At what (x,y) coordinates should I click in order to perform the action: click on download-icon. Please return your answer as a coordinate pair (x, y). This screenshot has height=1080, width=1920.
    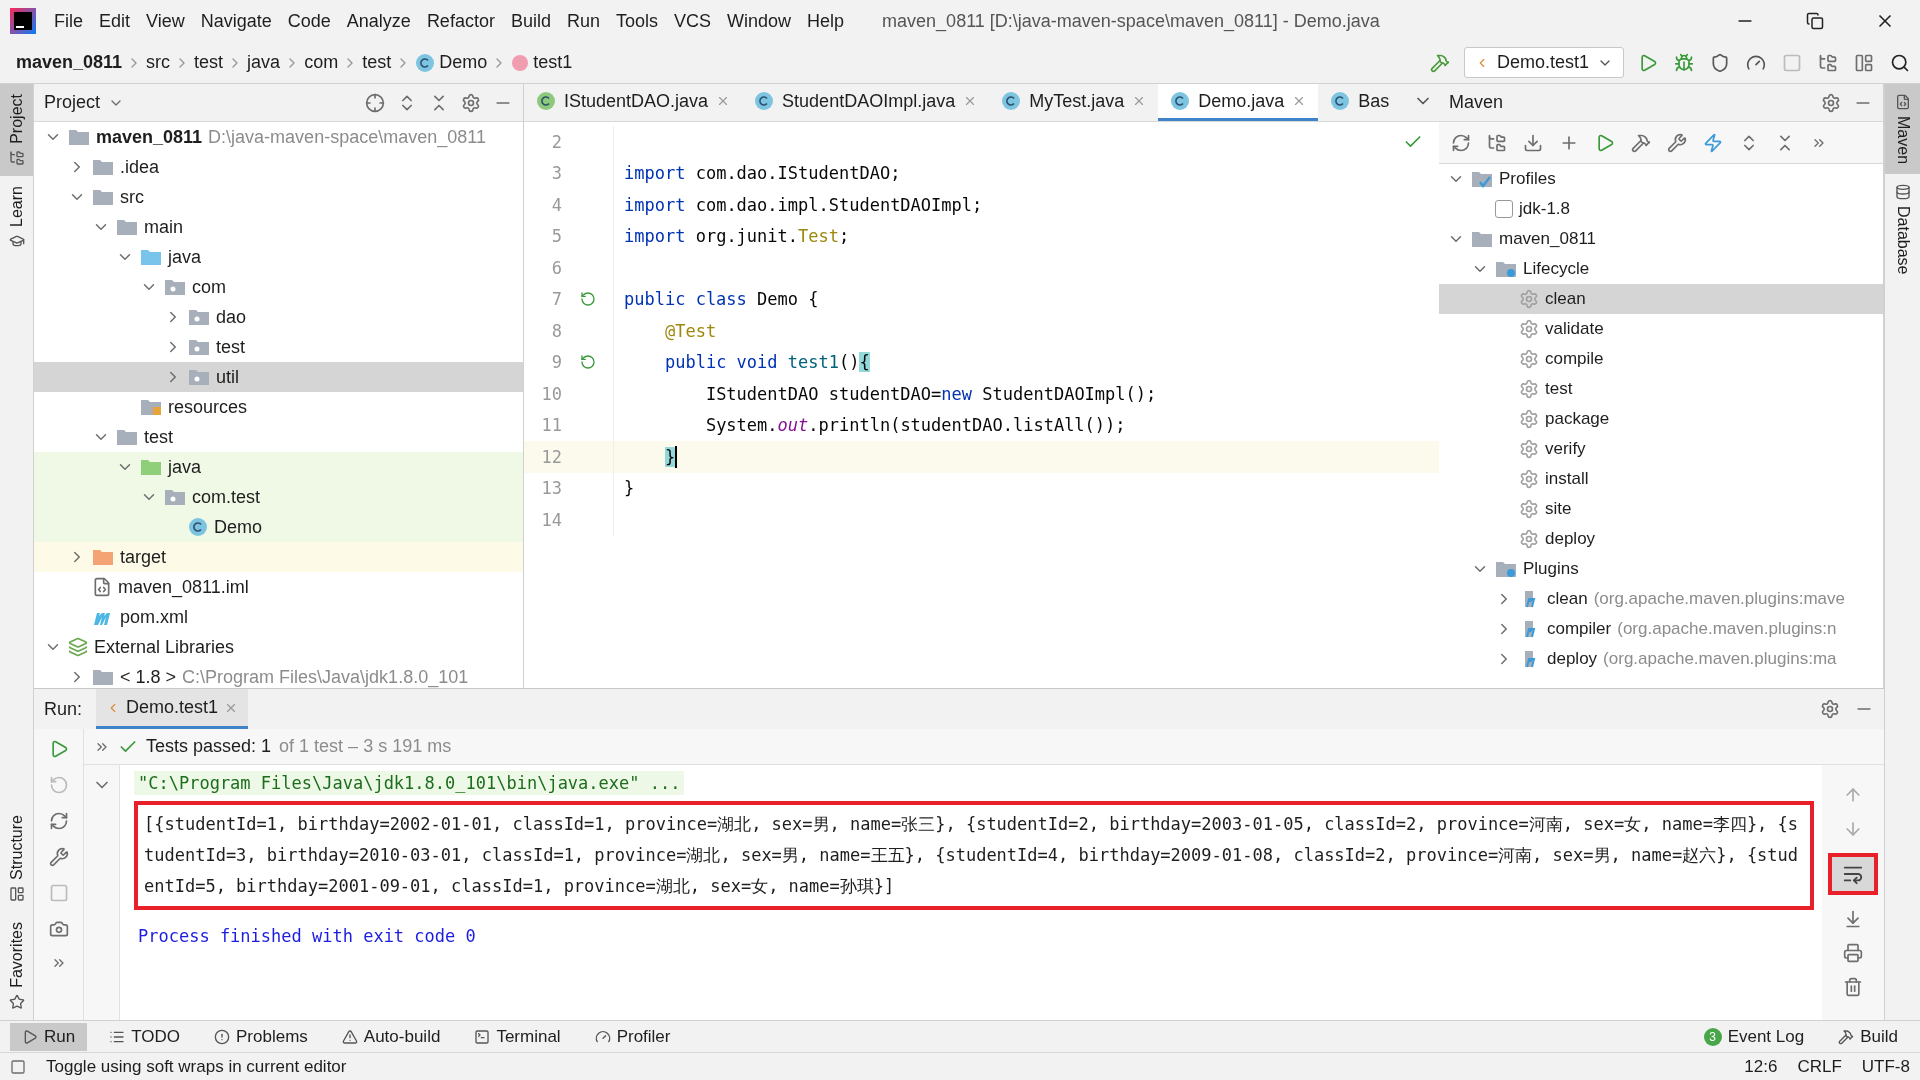
    Looking at the image, I should click on (1533, 142).